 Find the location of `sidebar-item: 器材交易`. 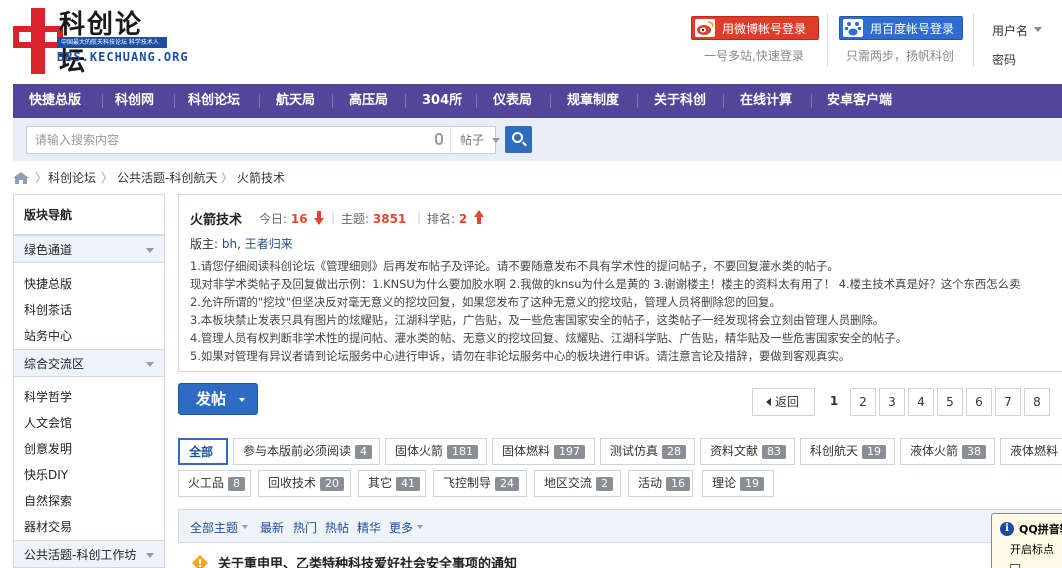

sidebar-item: 器材交易 is located at coordinates (48, 526).